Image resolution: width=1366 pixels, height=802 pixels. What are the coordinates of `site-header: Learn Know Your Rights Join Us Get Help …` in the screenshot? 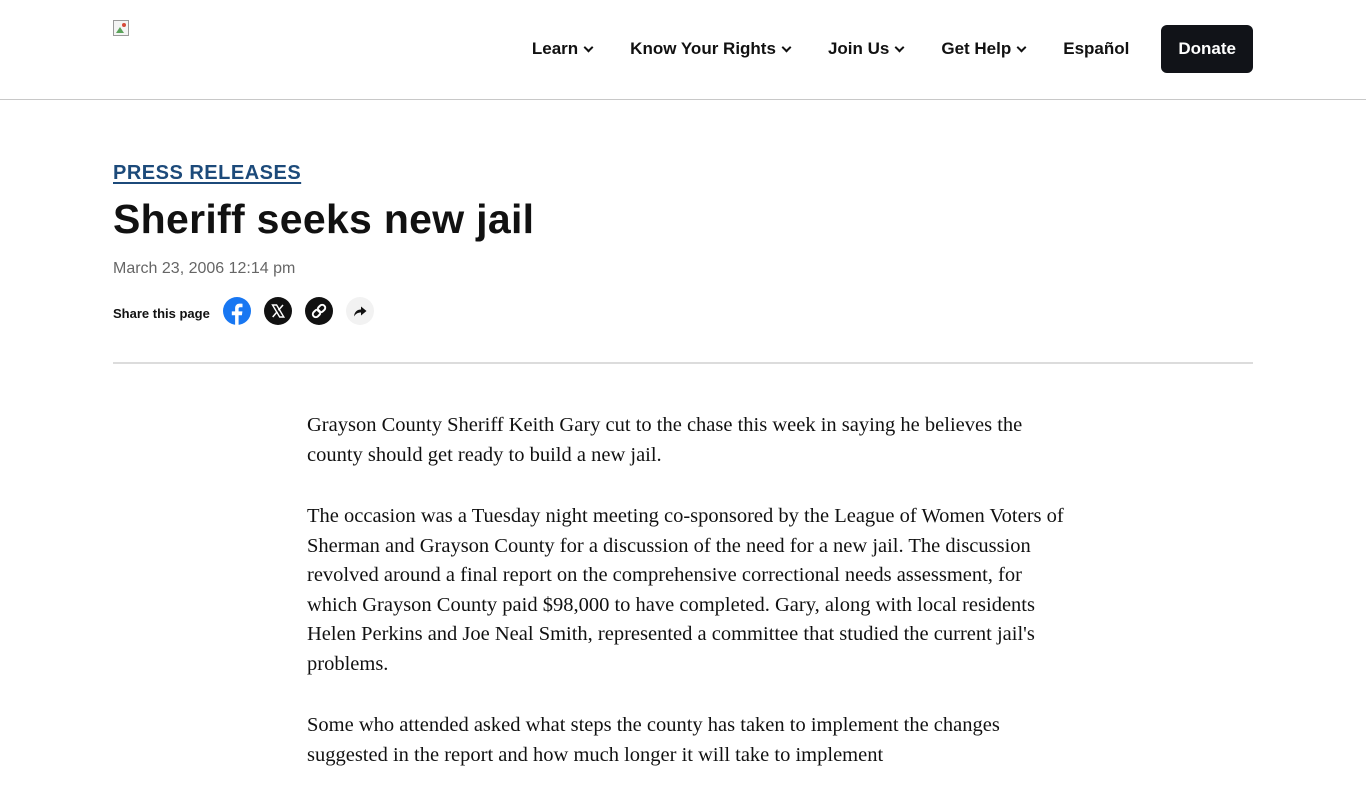 It's located at (683, 50).